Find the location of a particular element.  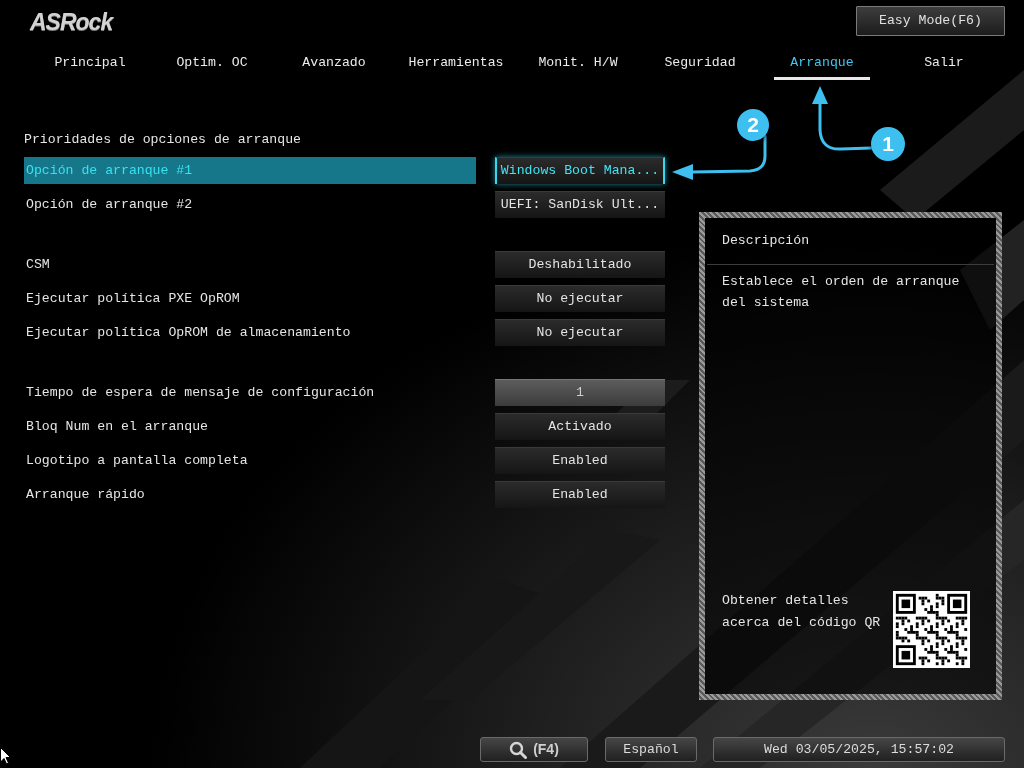

search-icon is located at coordinates (518, 749).